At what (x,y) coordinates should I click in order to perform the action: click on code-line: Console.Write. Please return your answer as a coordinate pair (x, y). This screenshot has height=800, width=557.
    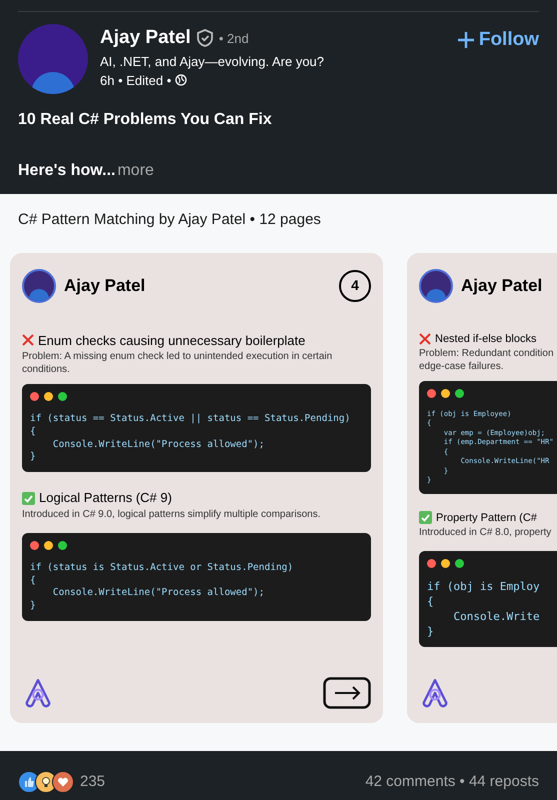
    Looking at the image, I should click on (496, 617).